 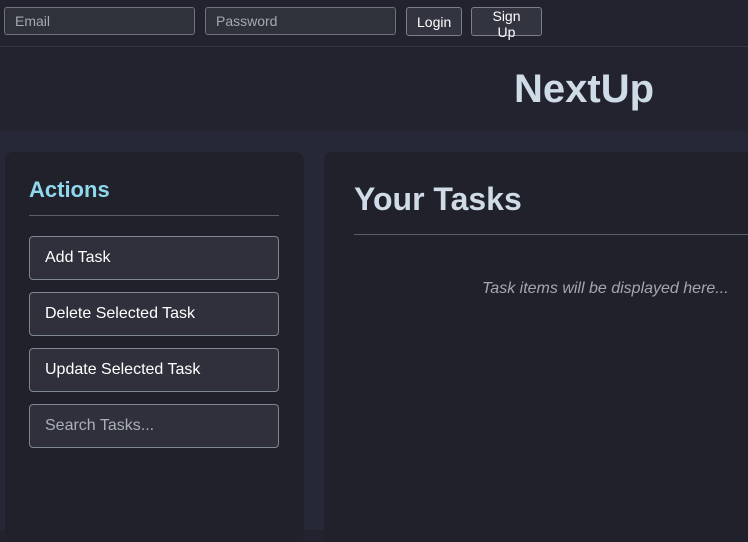 I want to click on update-task-button: Update Selected Task, so click(x=154, y=370).